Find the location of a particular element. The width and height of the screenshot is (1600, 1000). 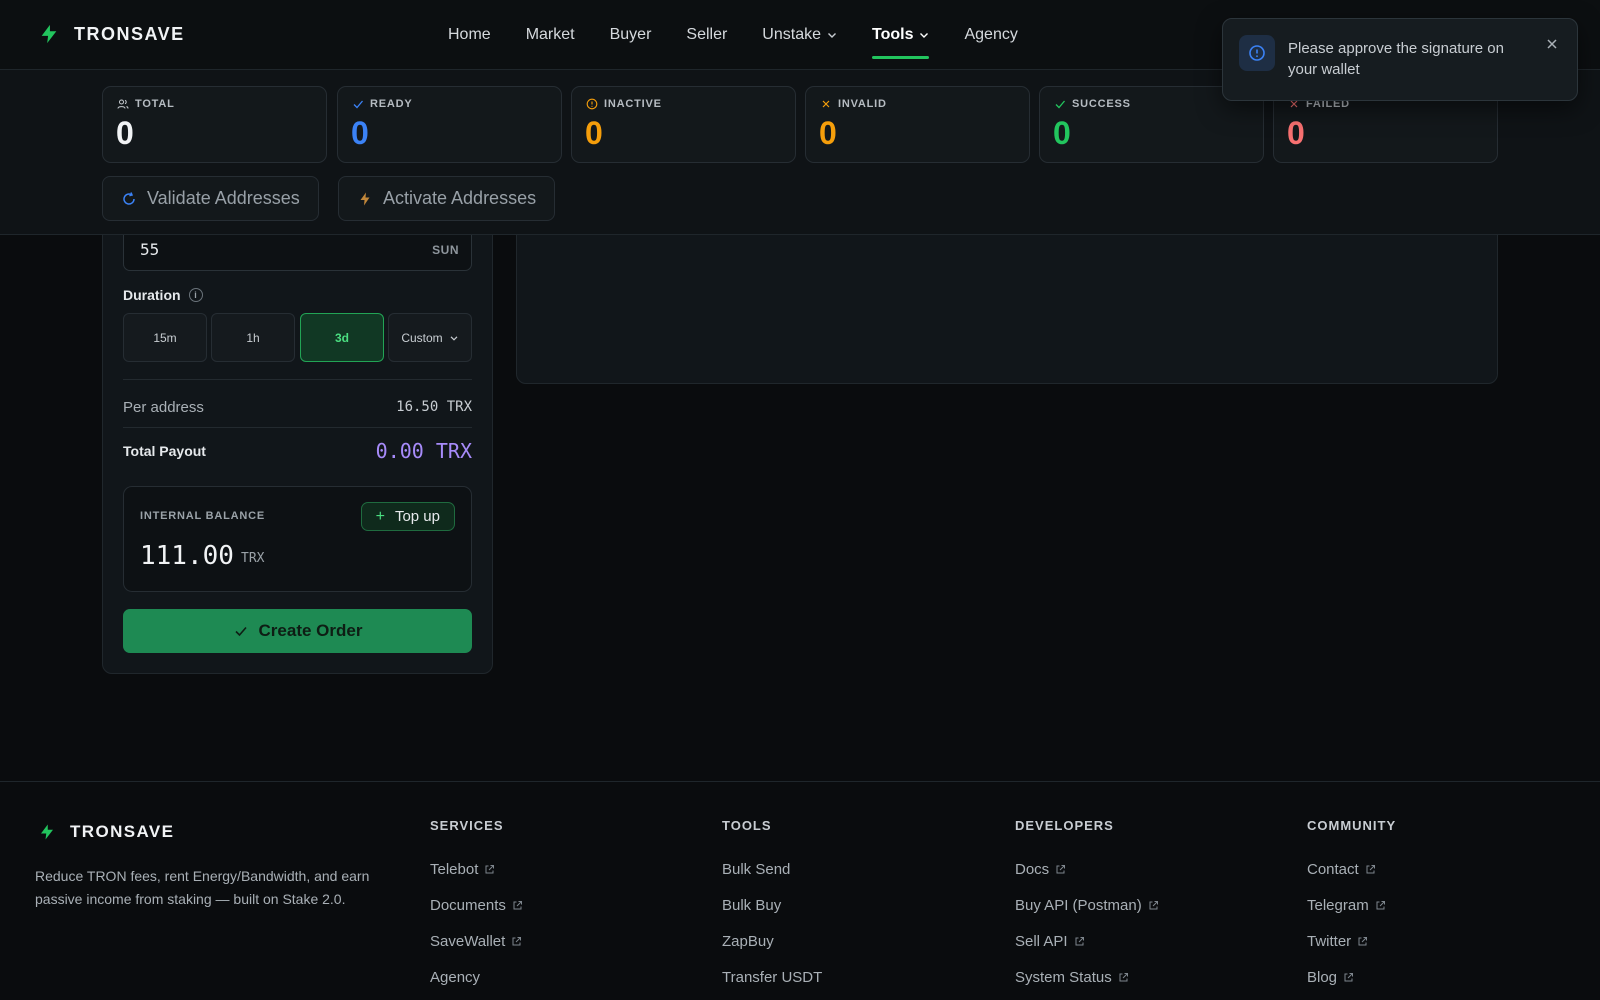

stat-label-text: INACTIVE is located at coordinates (633, 104).